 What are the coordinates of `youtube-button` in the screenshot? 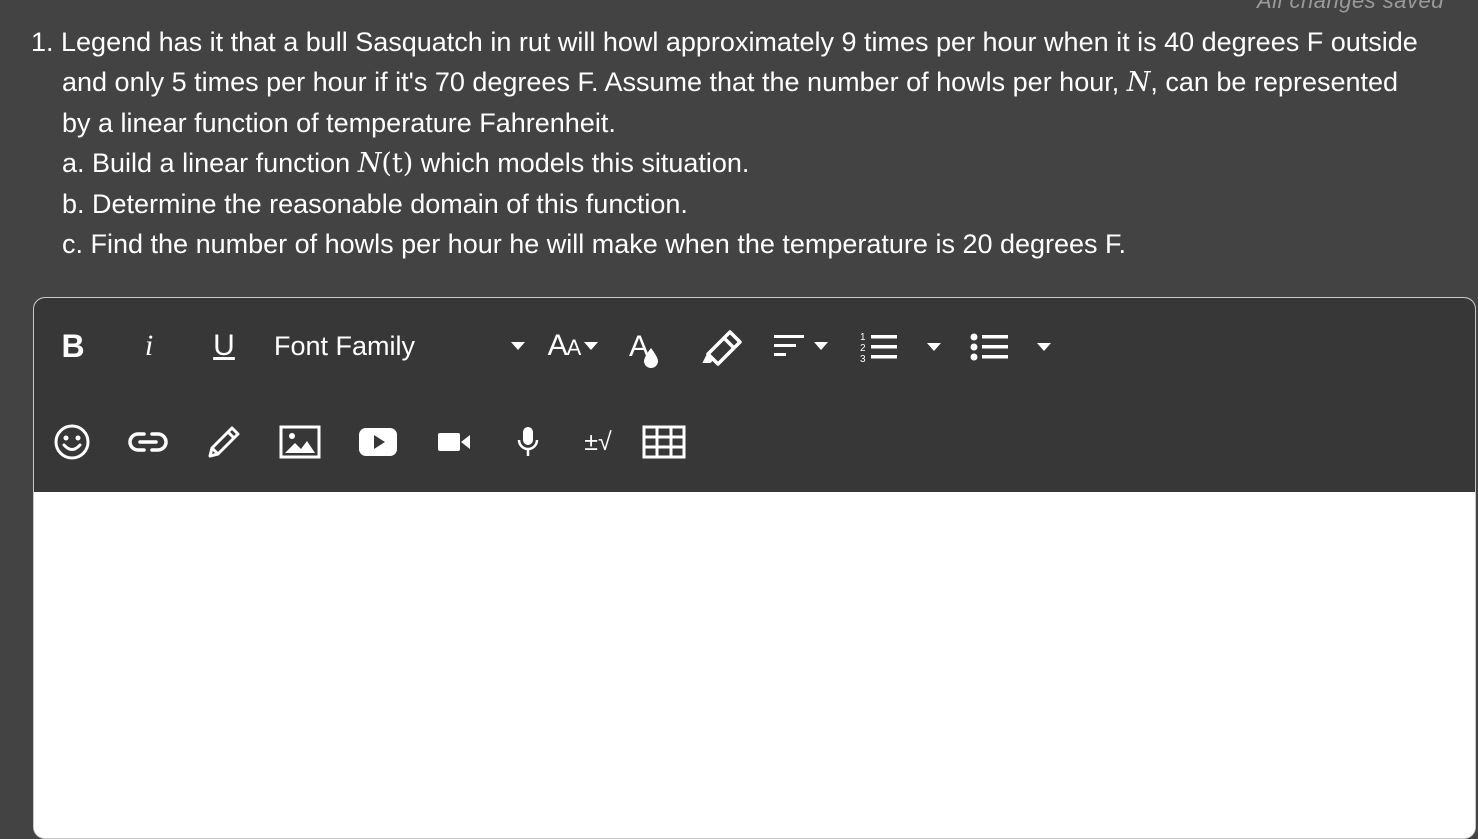 It's located at (378, 442).